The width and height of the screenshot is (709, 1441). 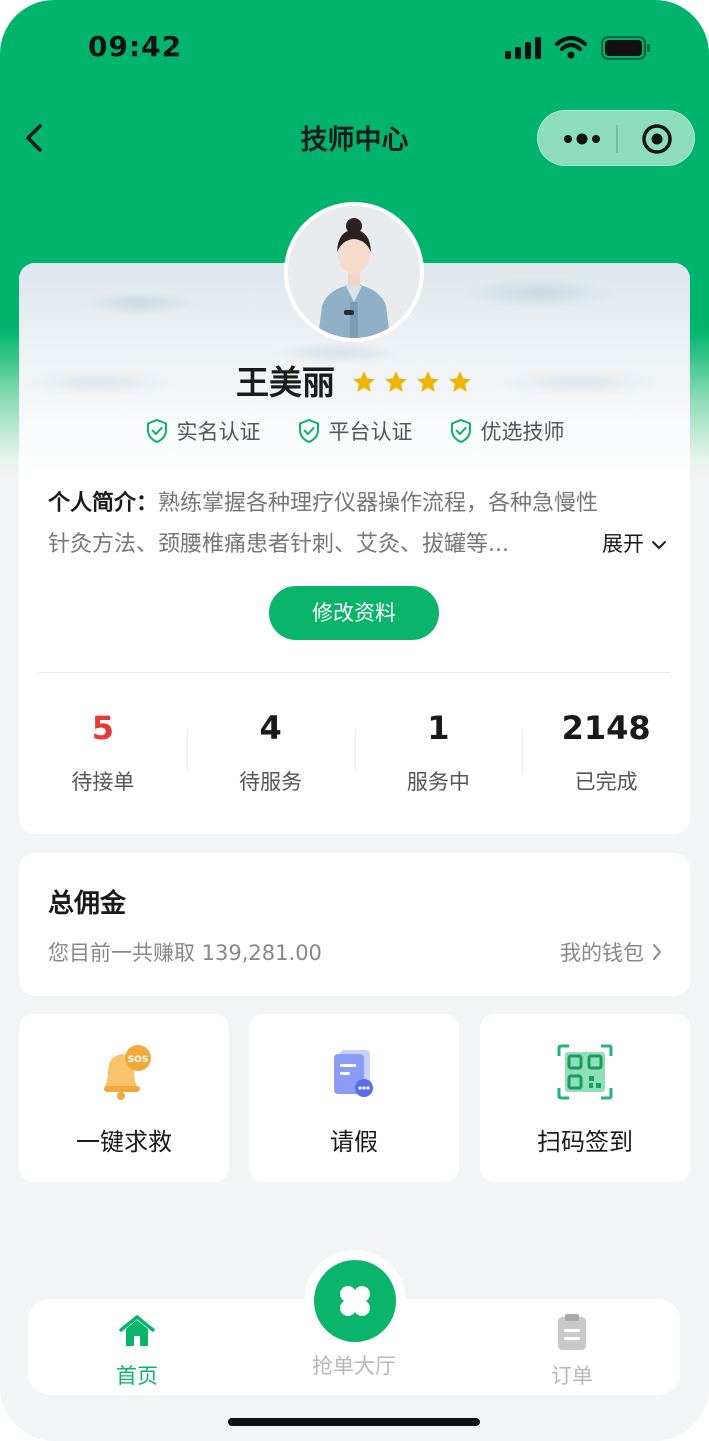 I want to click on mini-program-capsule, so click(x=616, y=138).